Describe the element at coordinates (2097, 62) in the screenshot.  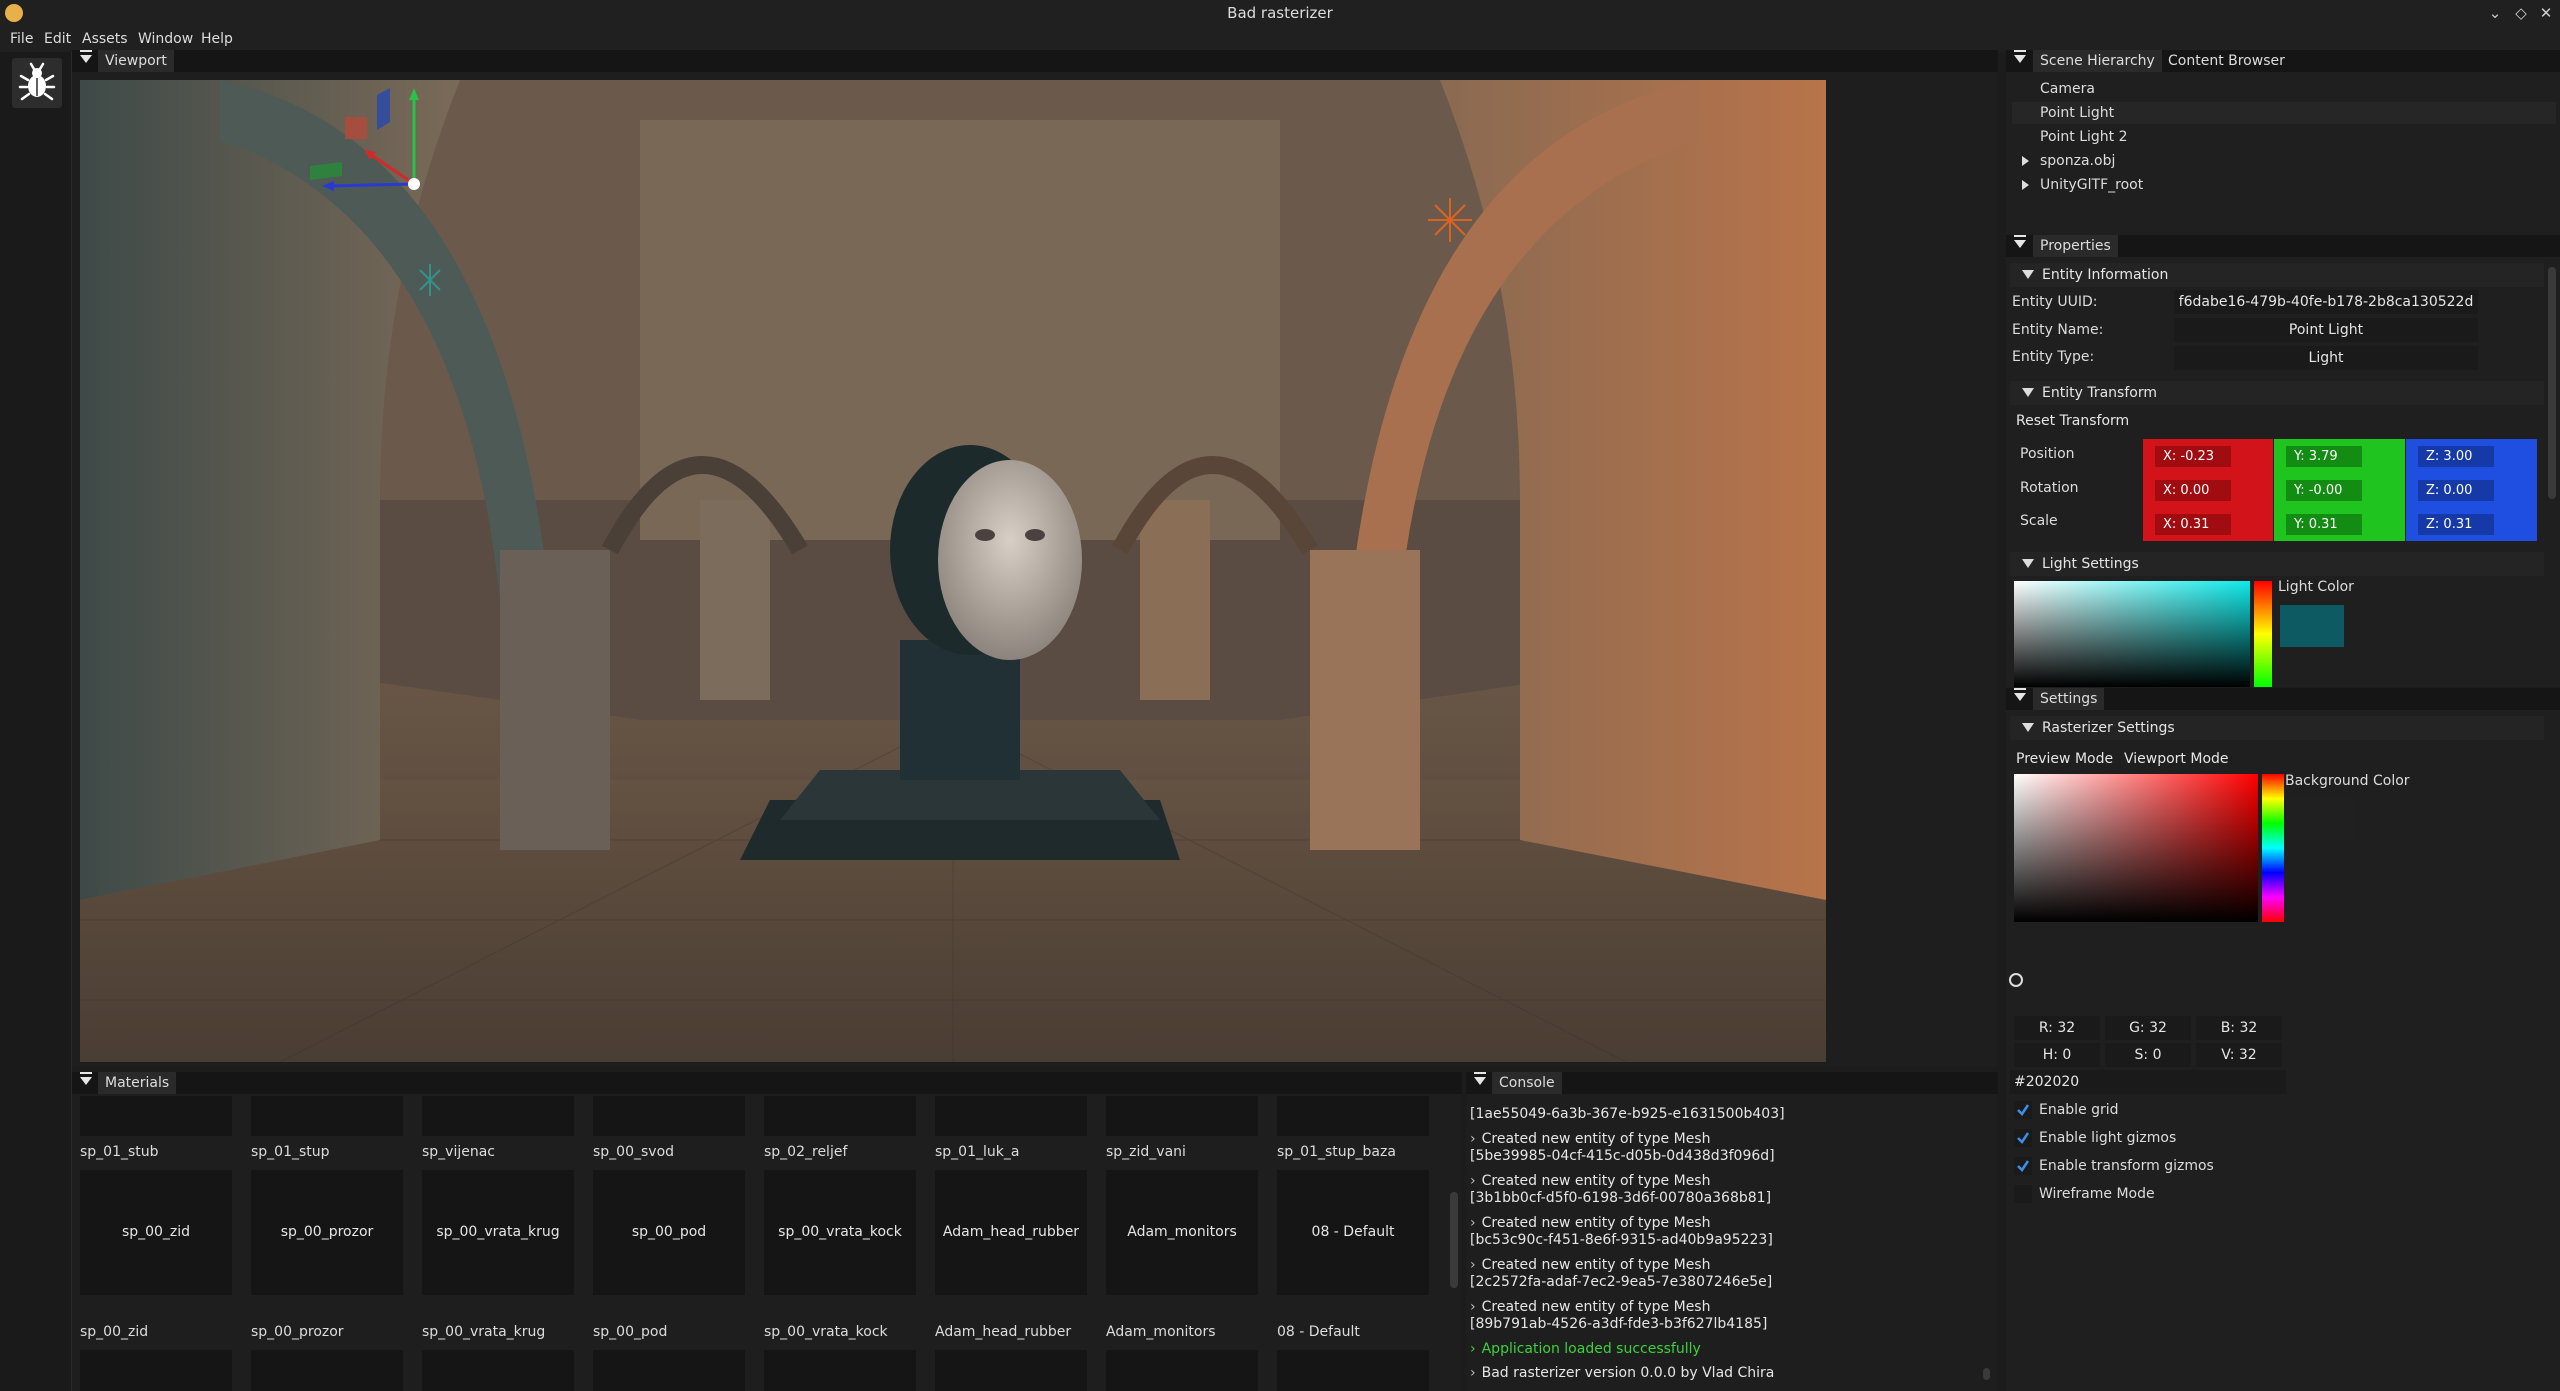
I see `tab-scene-hierarchy: Scene Hierarchy` at that location.